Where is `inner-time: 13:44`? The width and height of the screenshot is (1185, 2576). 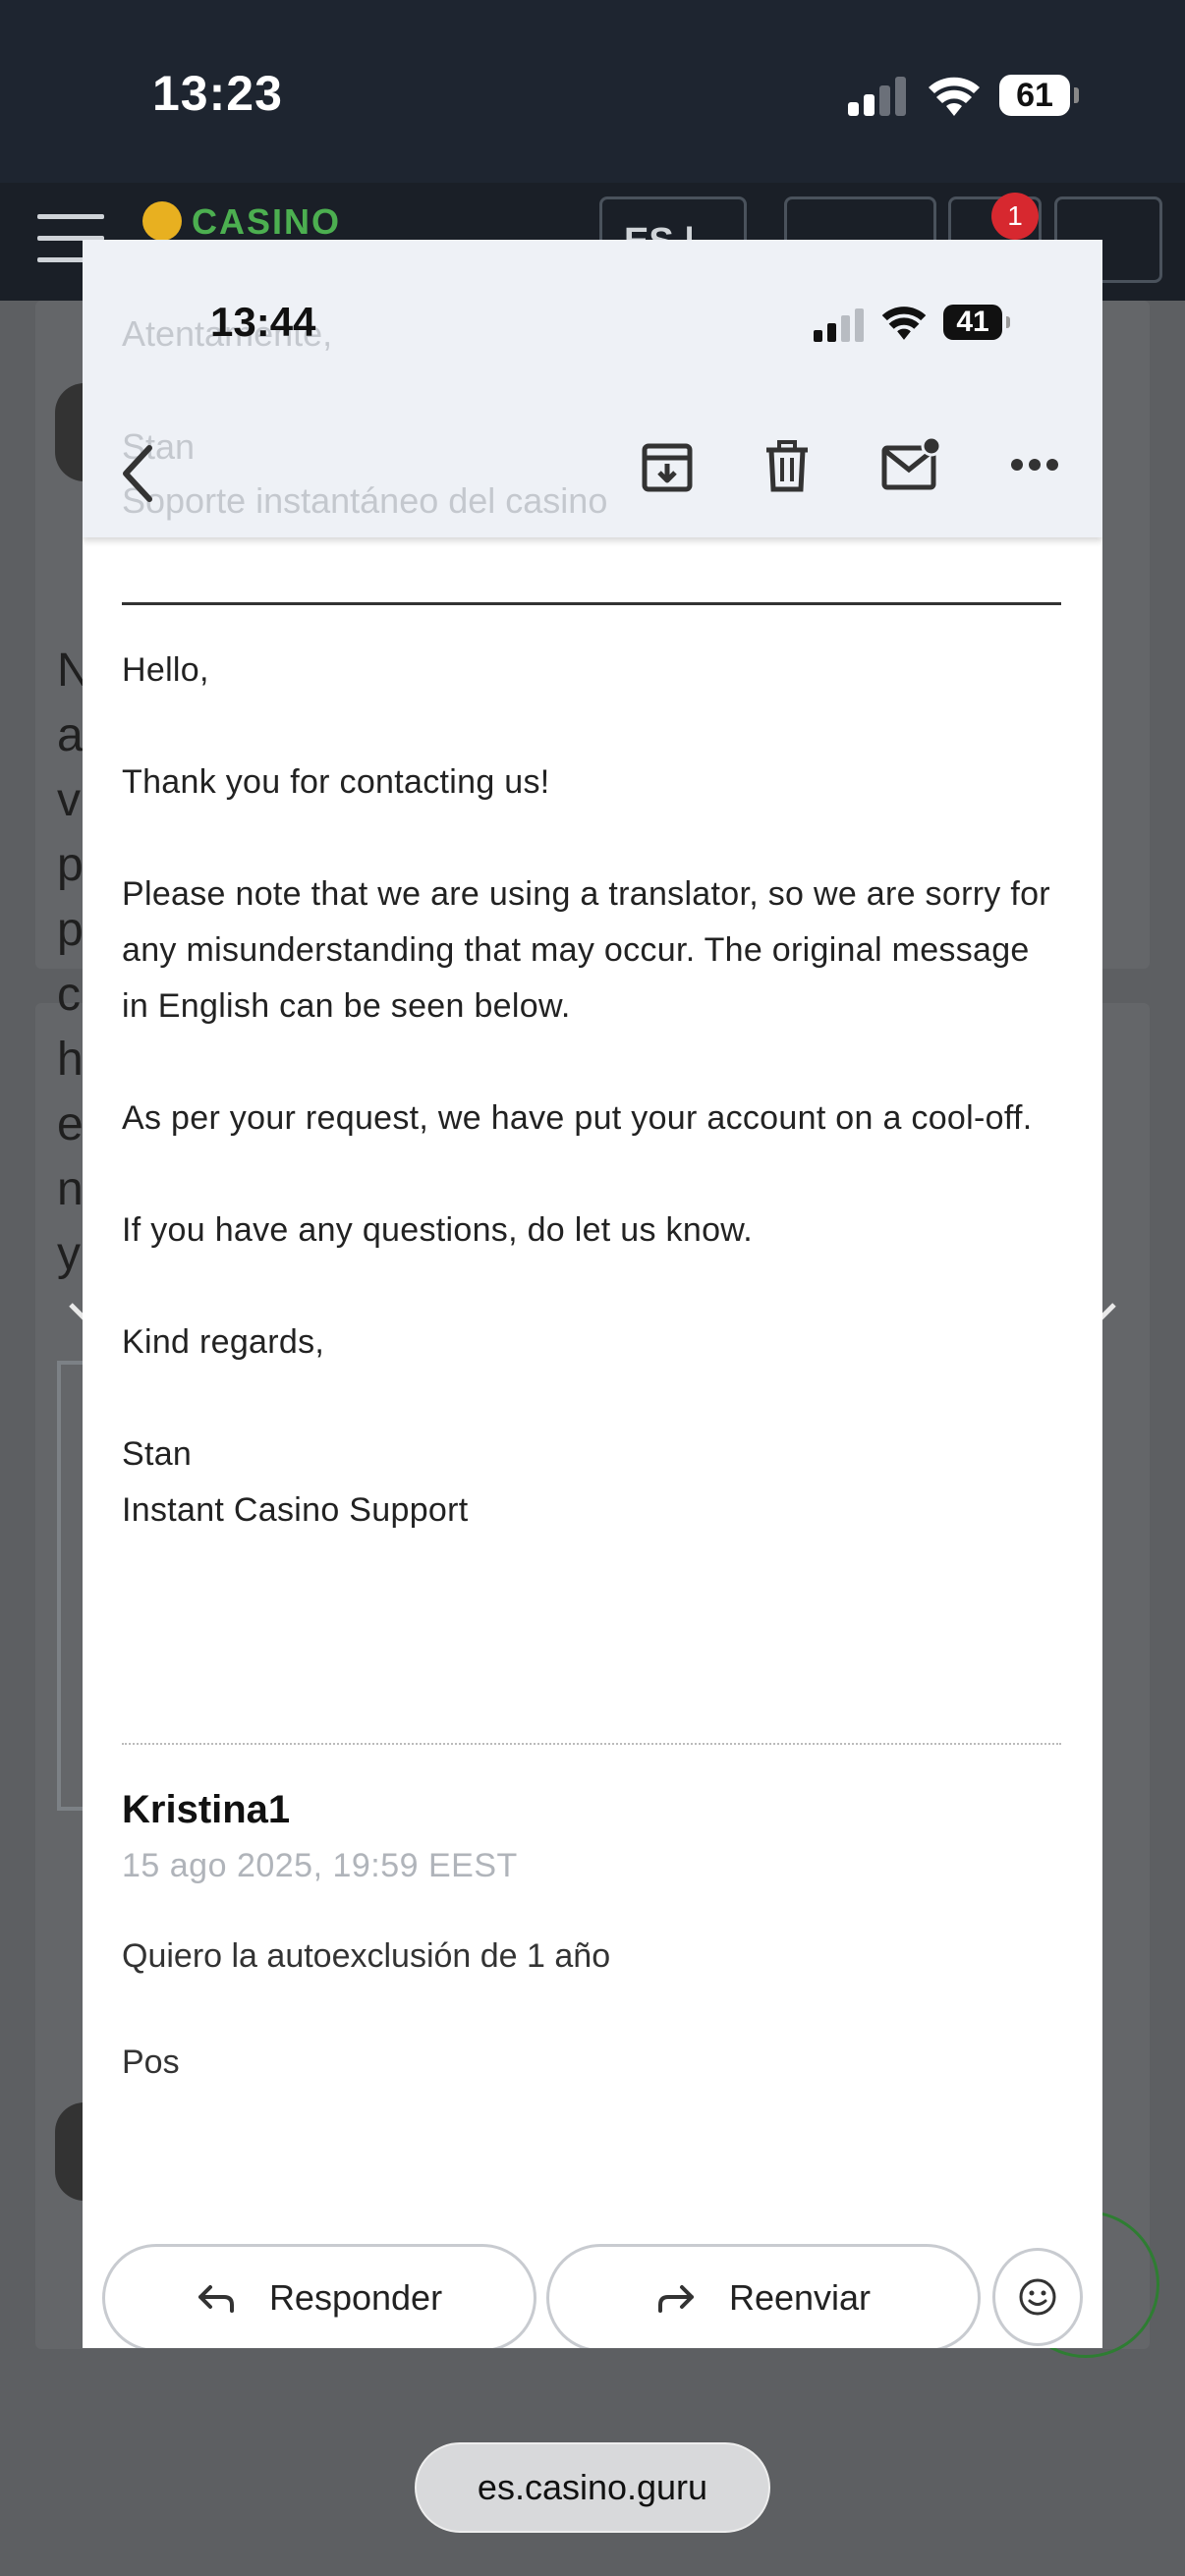
inner-time: 13:44 is located at coordinates (263, 322).